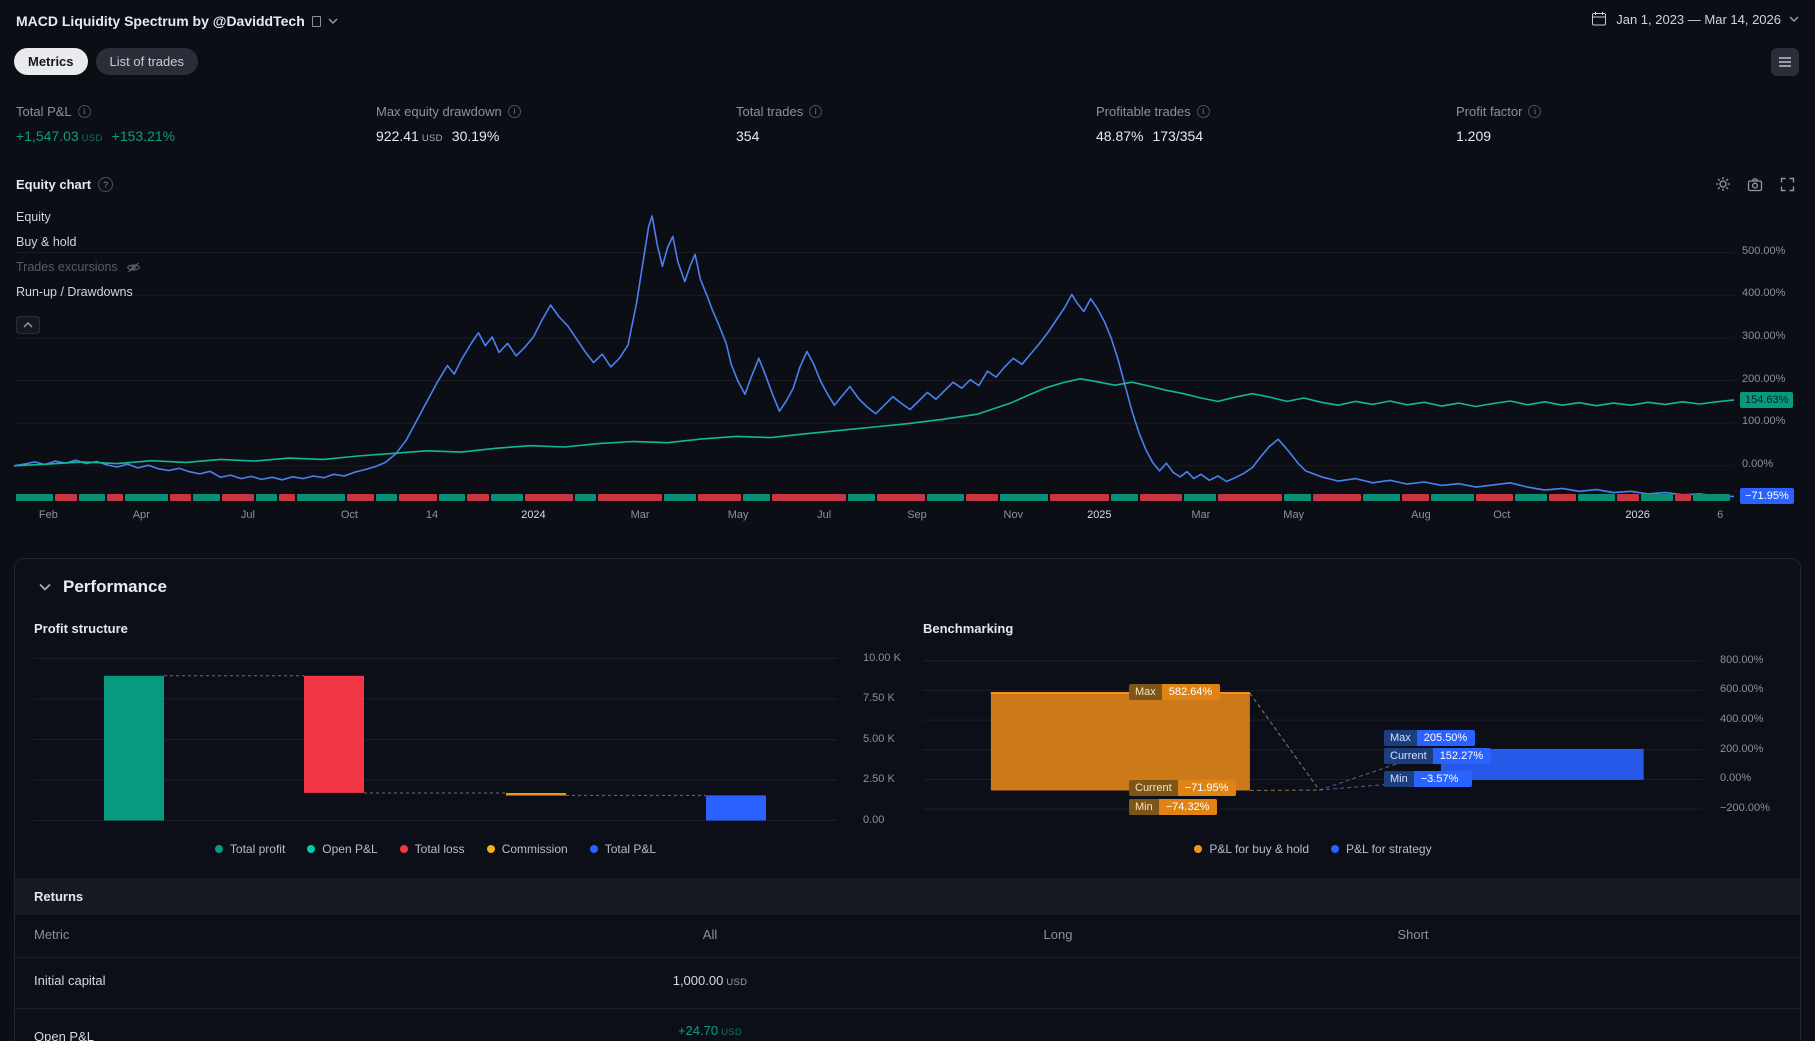 This screenshot has height=1041, width=1815. I want to click on returns-row-metric: Open P&L, so click(64, 1035).